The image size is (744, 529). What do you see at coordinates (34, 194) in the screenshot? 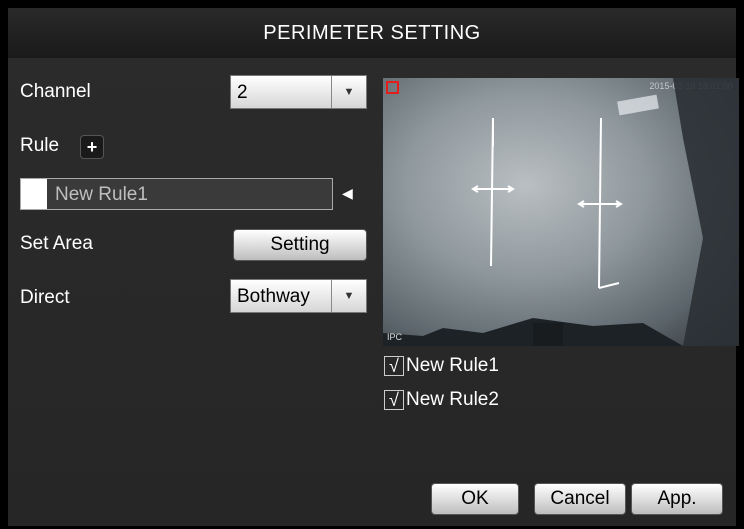
I see `rule-color-swatch` at bounding box center [34, 194].